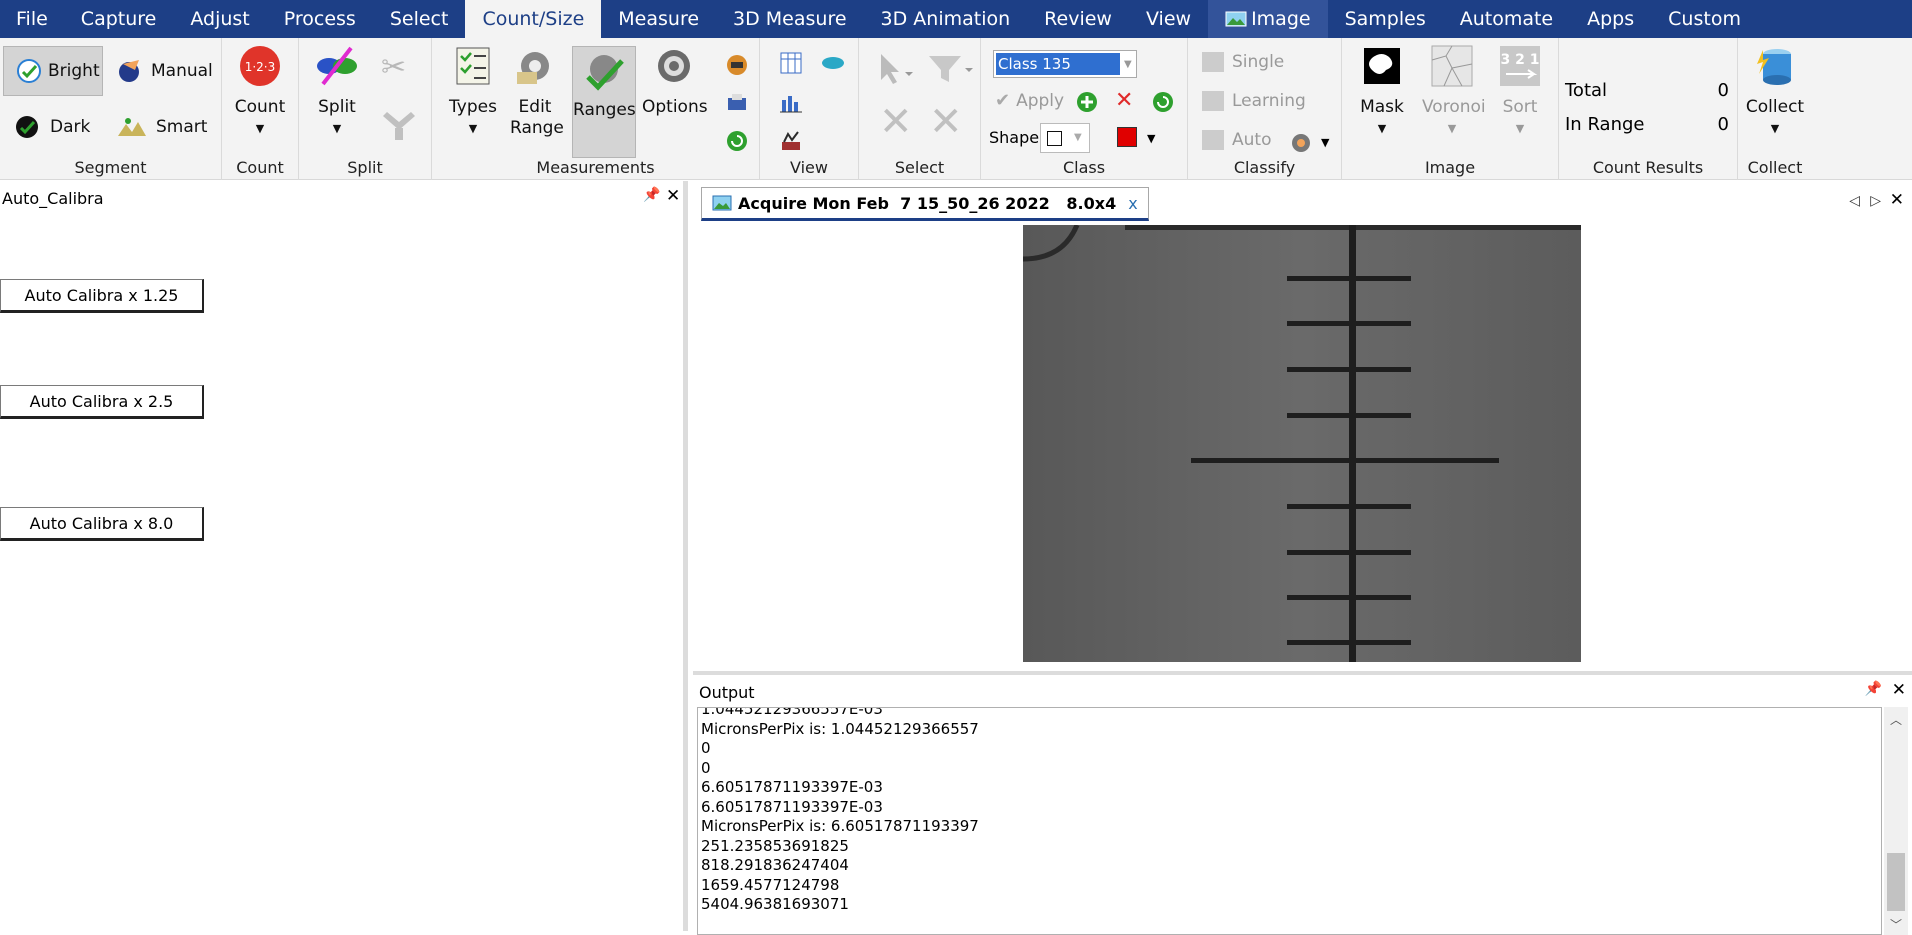 The width and height of the screenshot is (1912, 935). What do you see at coordinates (1896, 821) in the screenshot?
I see `output-scrollbar: ︿ ﹀` at bounding box center [1896, 821].